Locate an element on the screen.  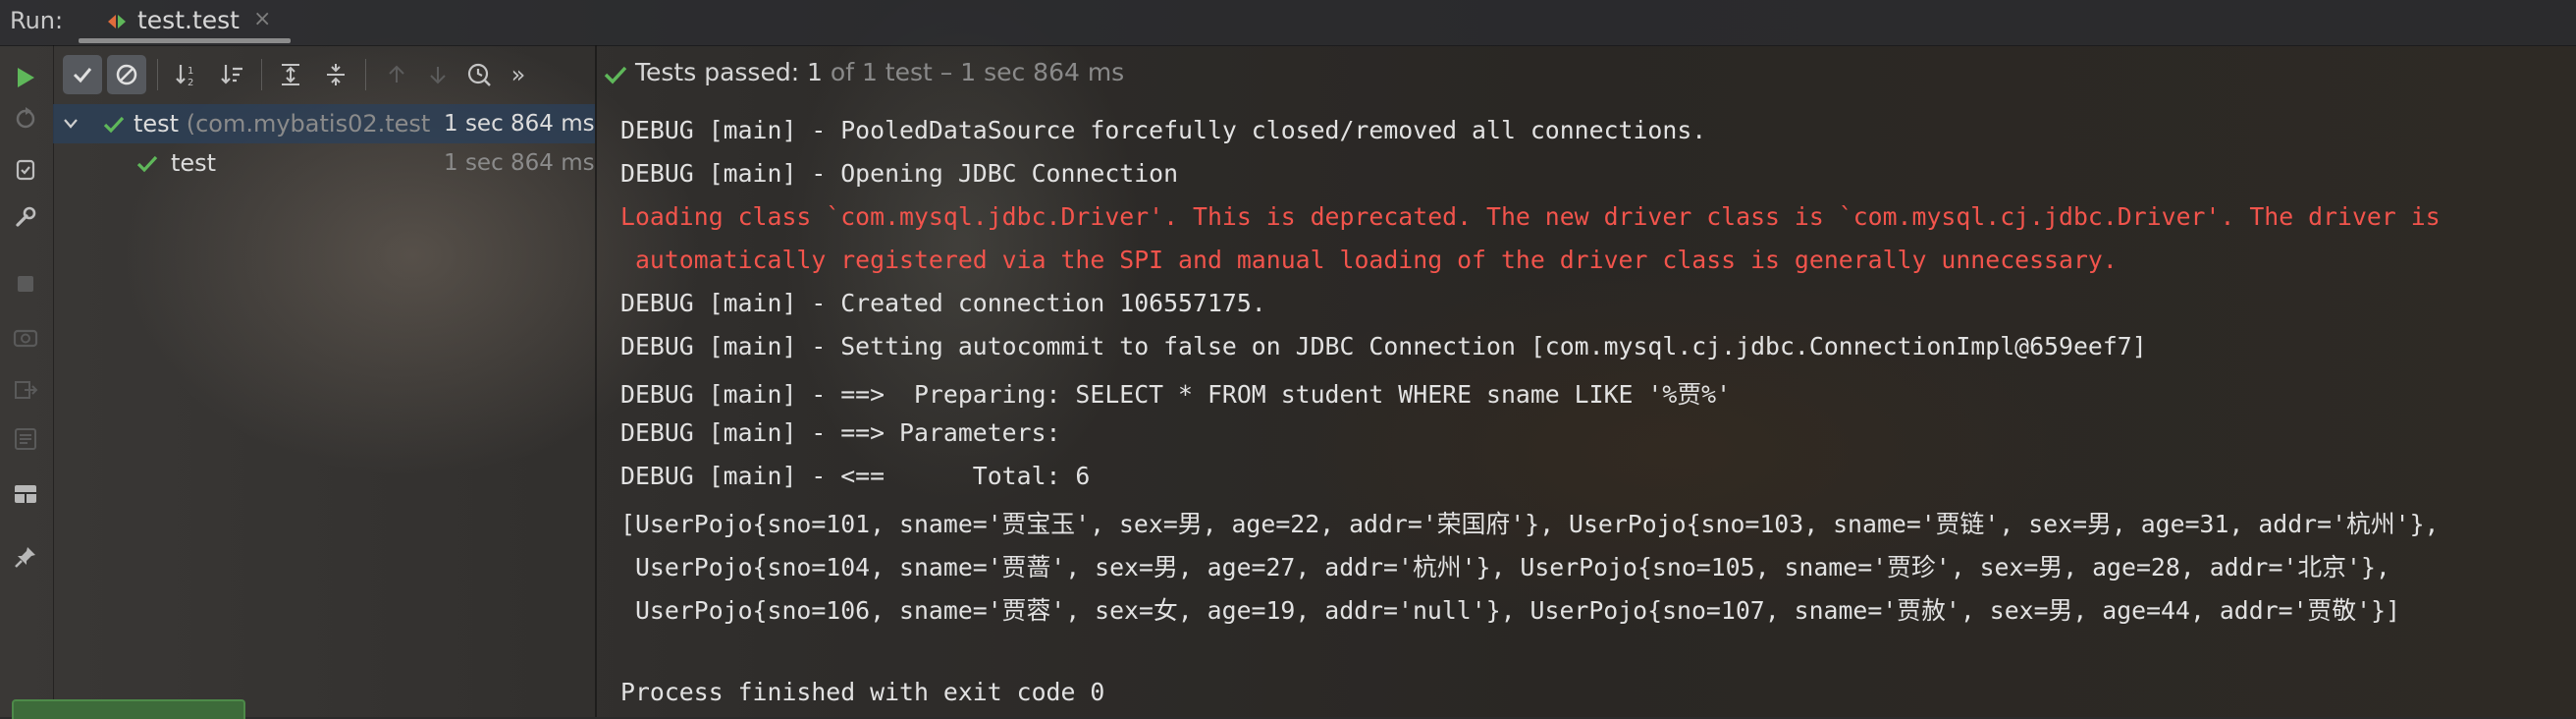
more-actions-button: » is located at coordinates (518, 75).